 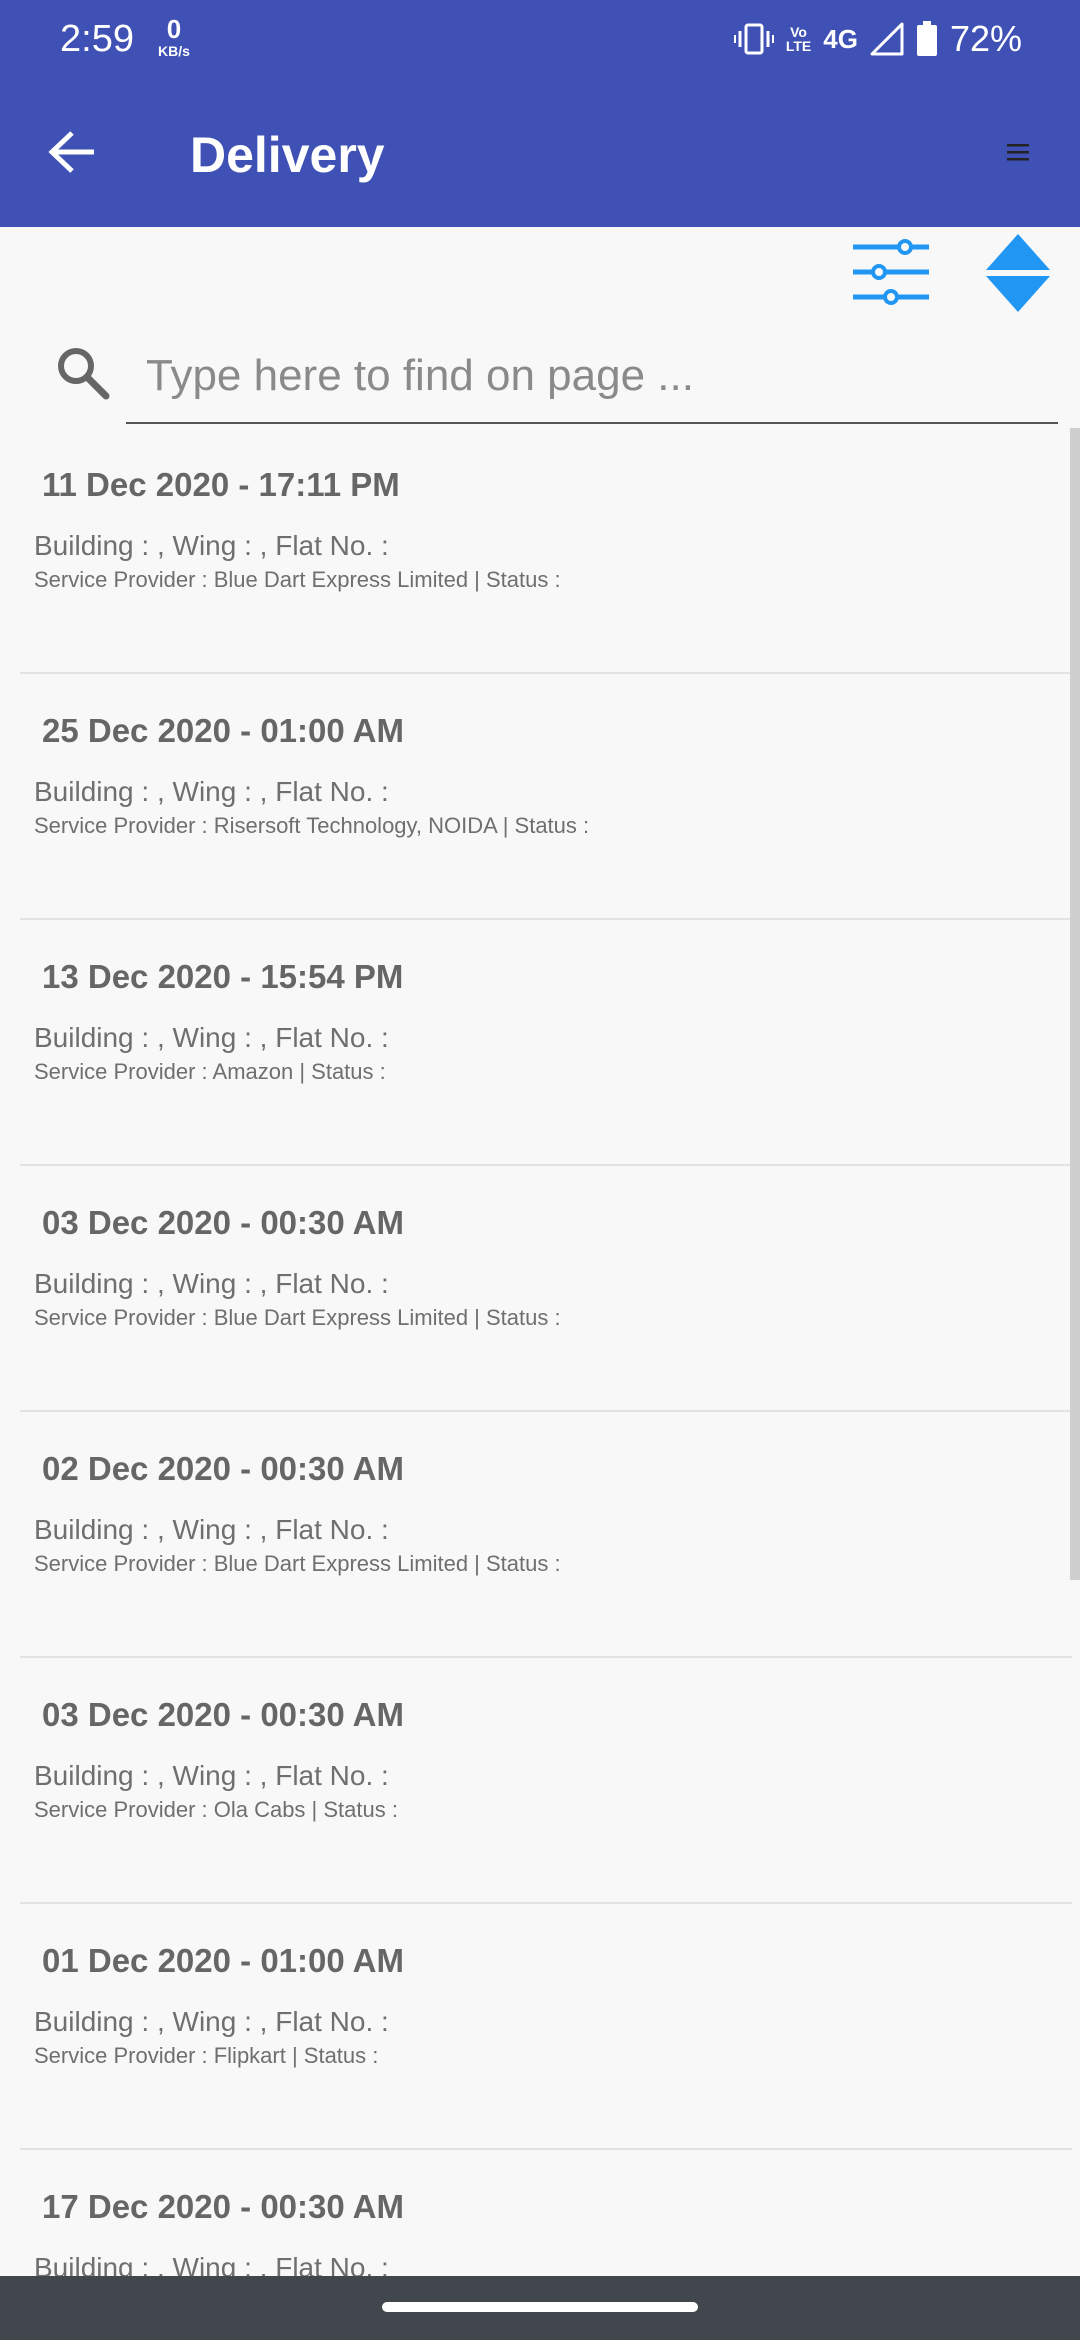 I want to click on search-input, so click(x=592, y=377).